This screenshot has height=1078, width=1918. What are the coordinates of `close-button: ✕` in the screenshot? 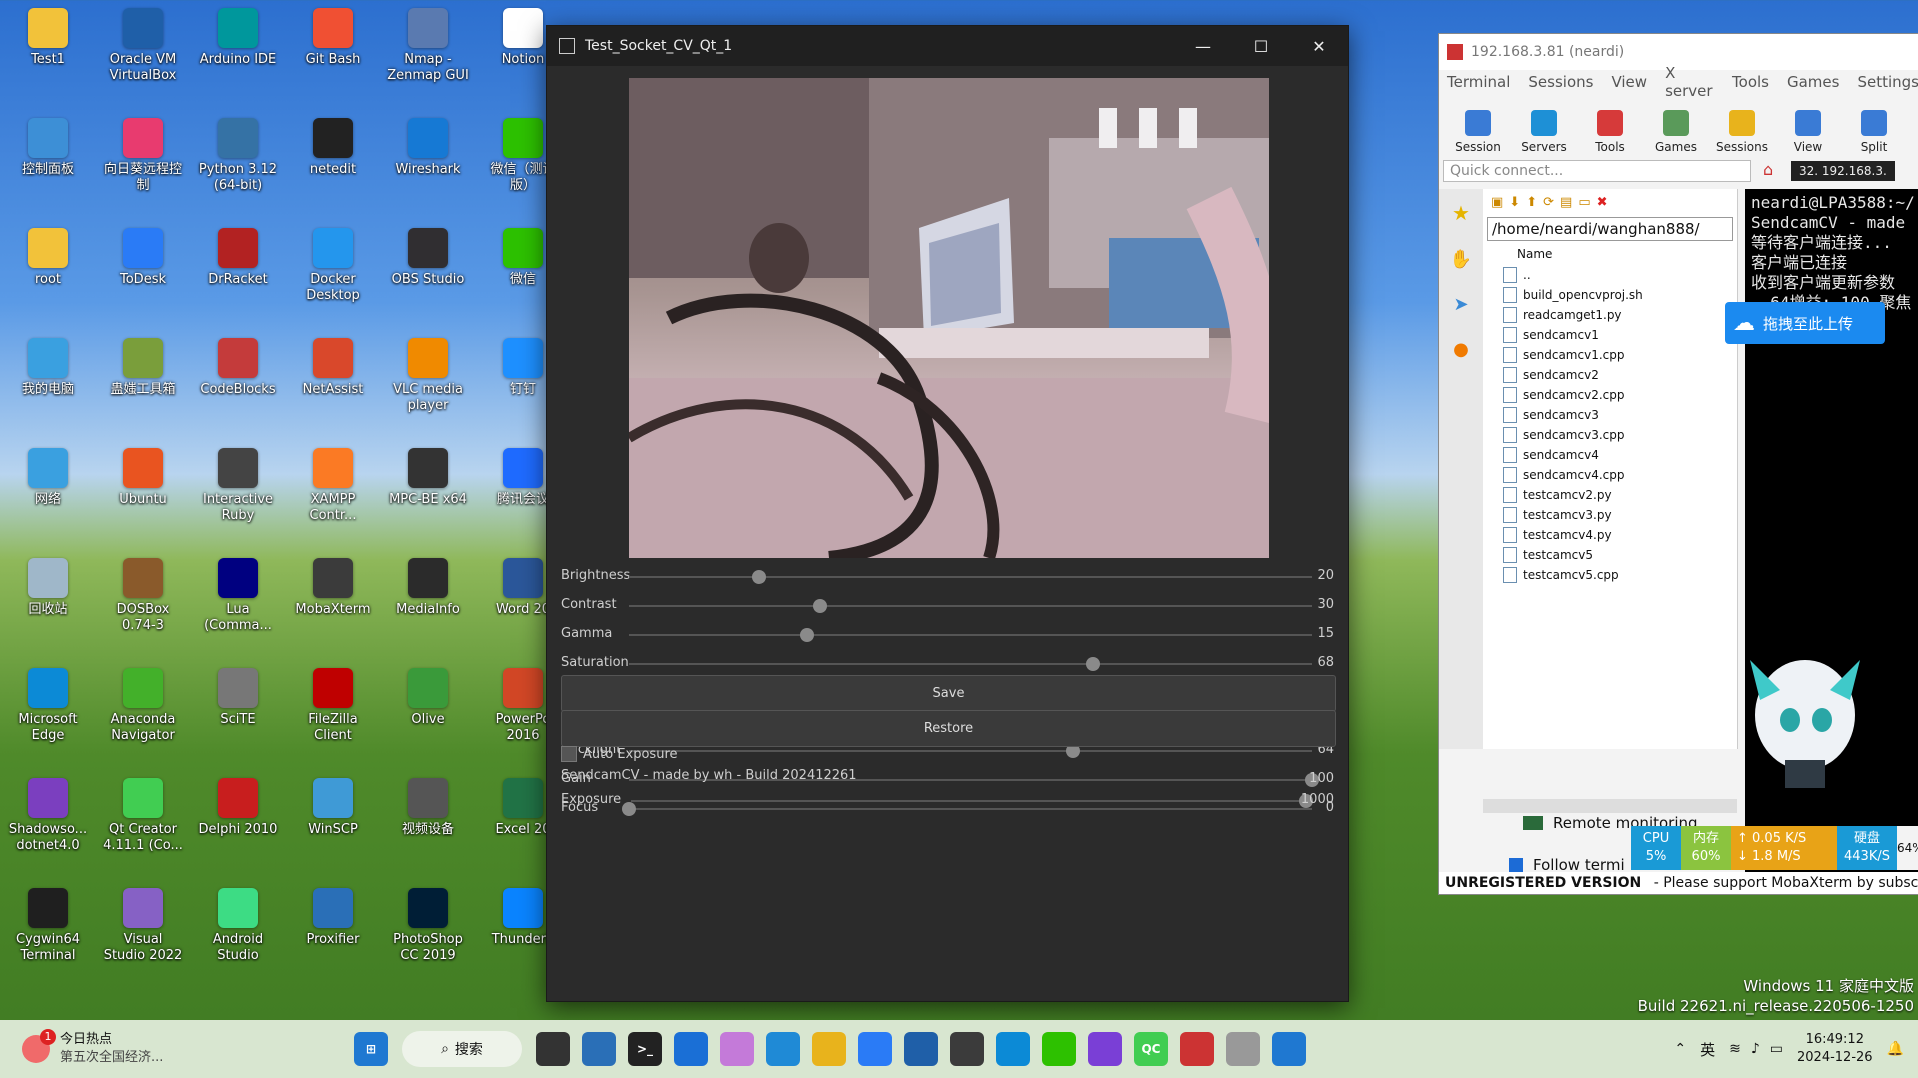 It's located at (1319, 46).